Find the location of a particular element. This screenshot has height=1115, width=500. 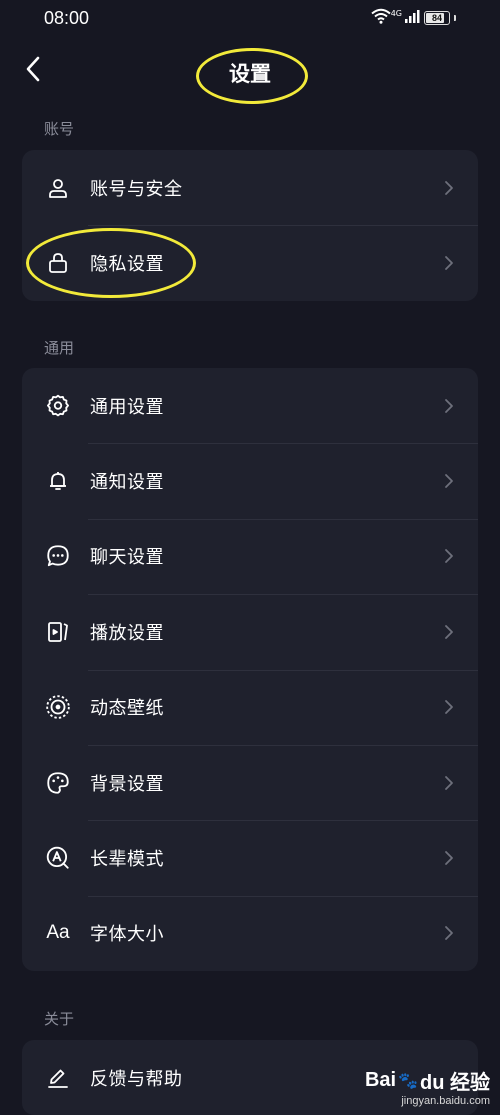

watermark-logo-left: Bai is located at coordinates (380, 1080).